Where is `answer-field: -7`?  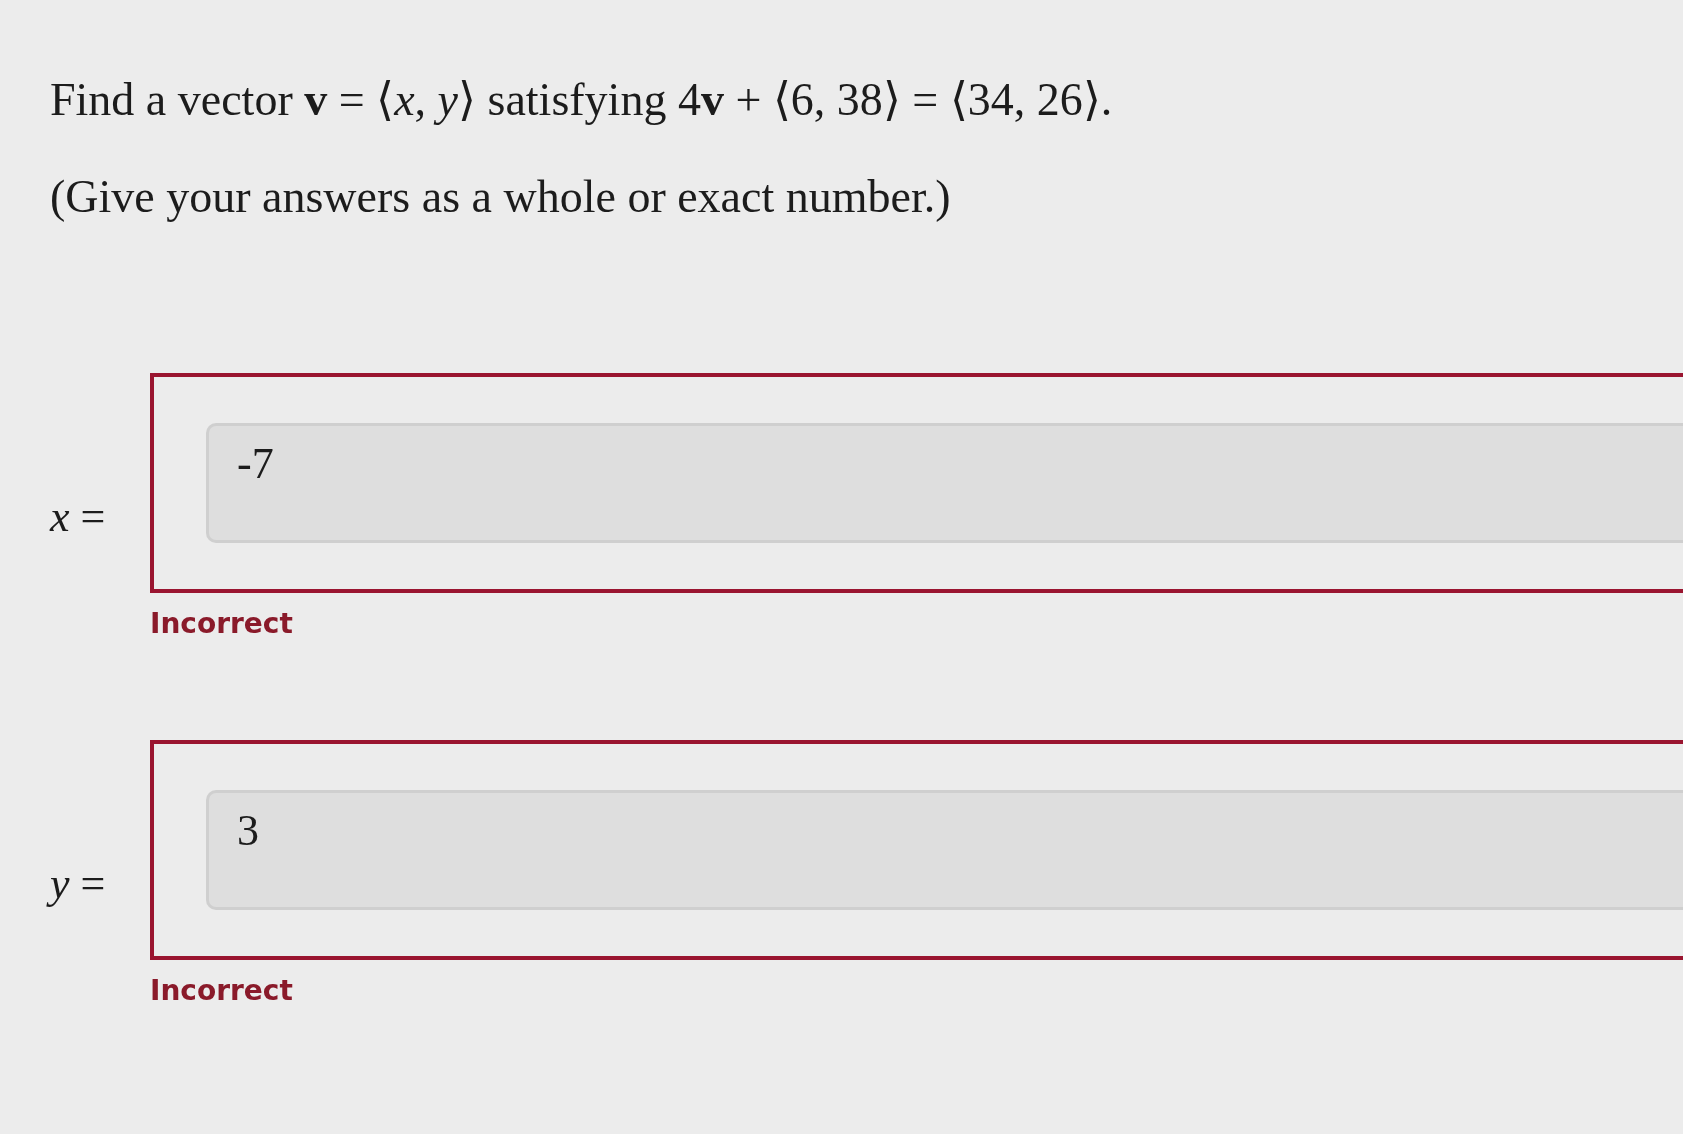
answer-field: -7 is located at coordinates (944, 483).